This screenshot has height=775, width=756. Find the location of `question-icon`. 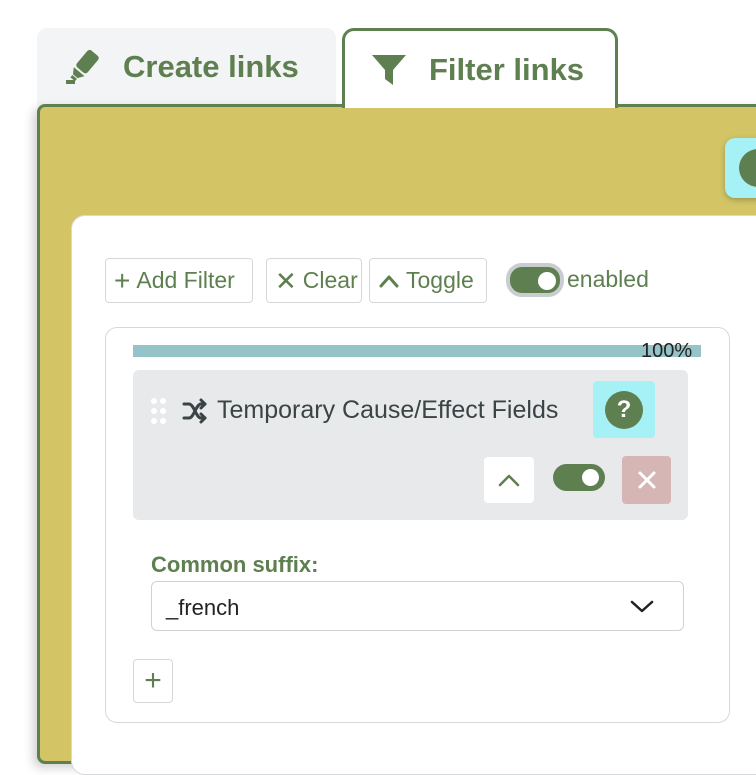

question-icon is located at coordinates (747, 168).